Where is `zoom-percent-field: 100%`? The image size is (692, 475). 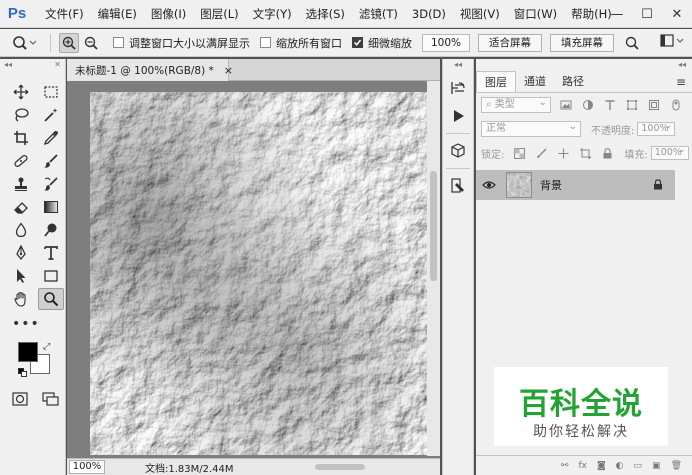
zoom-percent-field: 100% is located at coordinates (446, 42).